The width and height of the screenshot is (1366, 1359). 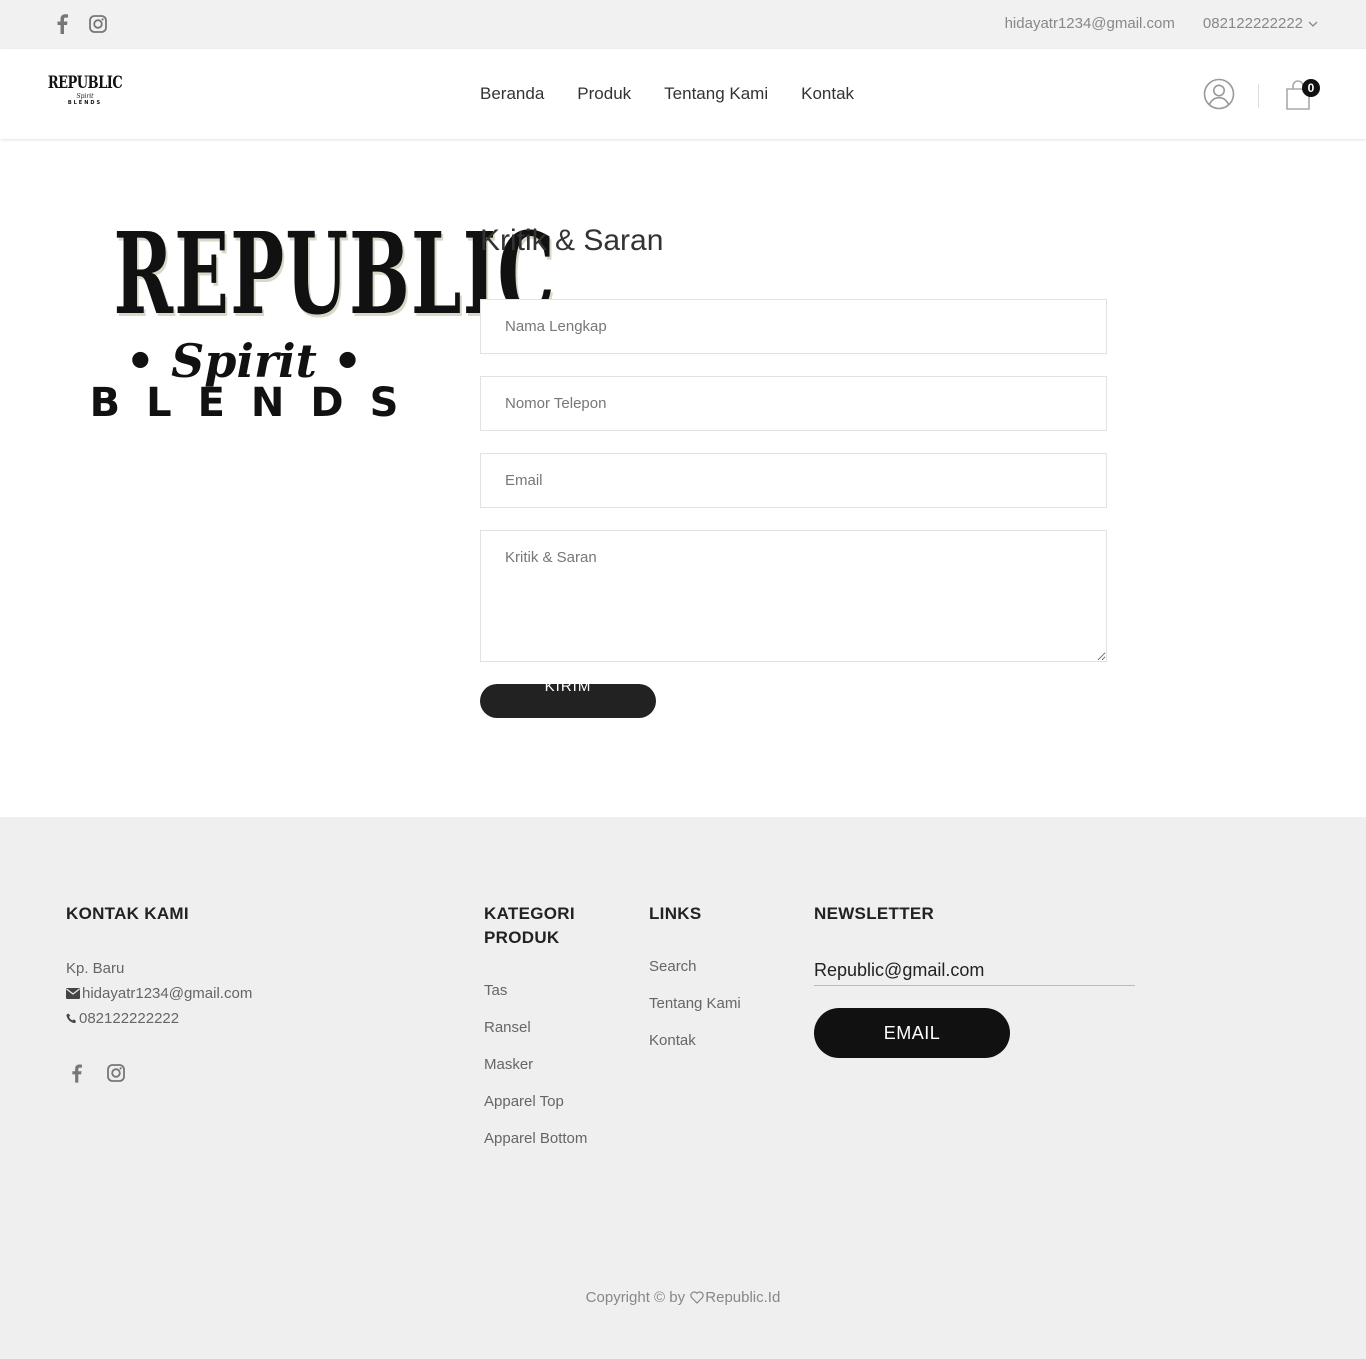 I want to click on heart-icon, so click(x=697, y=1297).